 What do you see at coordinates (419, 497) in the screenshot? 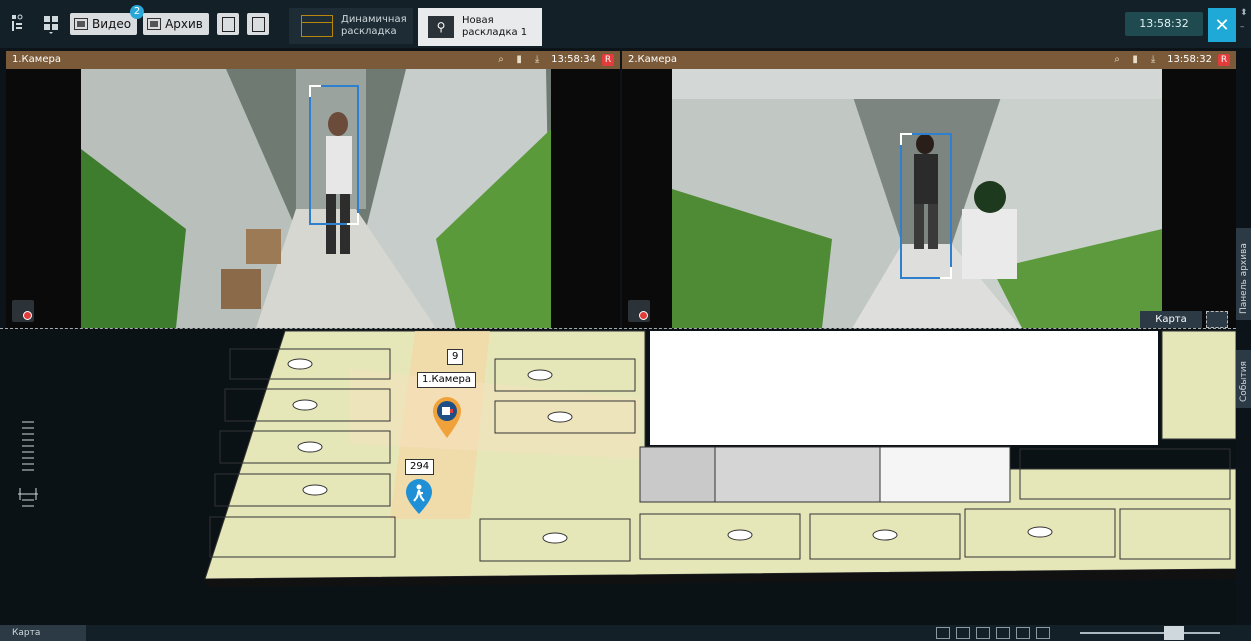
I see `person-marker-icon` at bounding box center [419, 497].